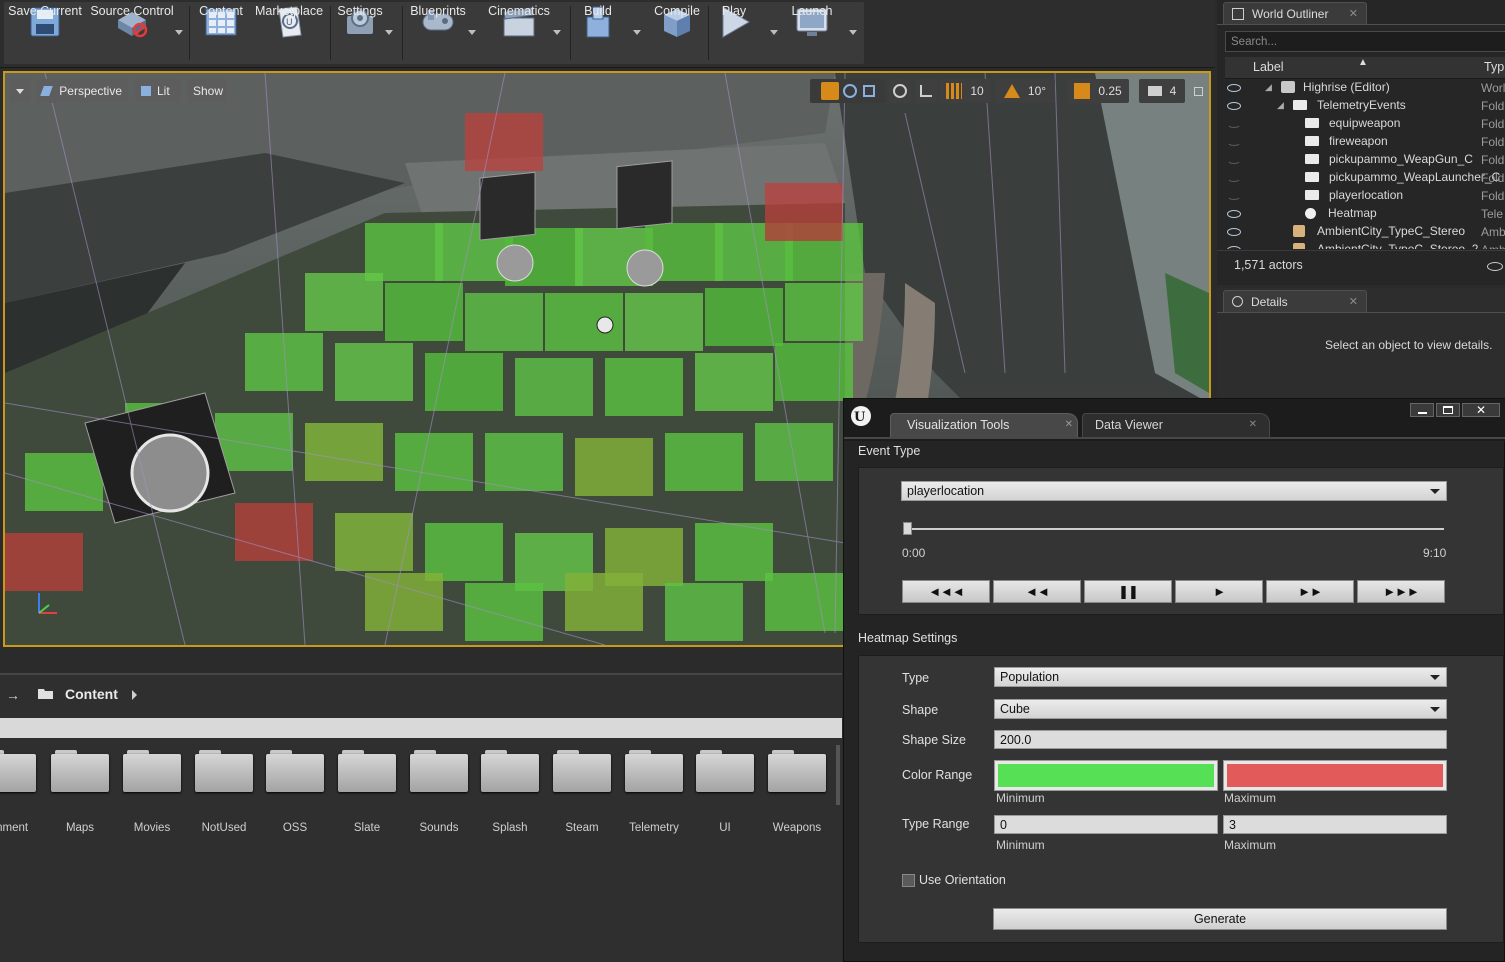 The width and height of the screenshot is (1505, 962). Describe the element at coordinates (965, 91) in the screenshot. I see `grid-snap: 10` at that location.